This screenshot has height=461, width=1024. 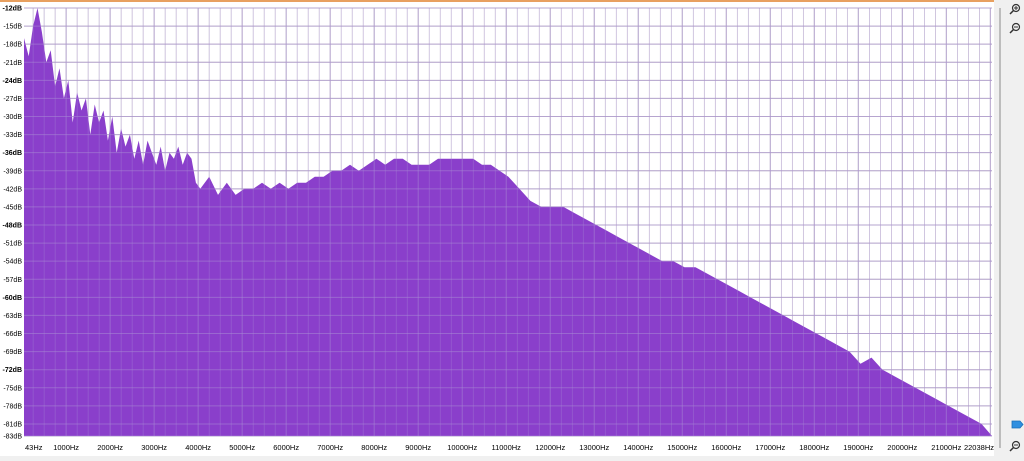 What do you see at coordinates (12, 388) in the screenshot?
I see `y-tick-label: -75dB` at bounding box center [12, 388].